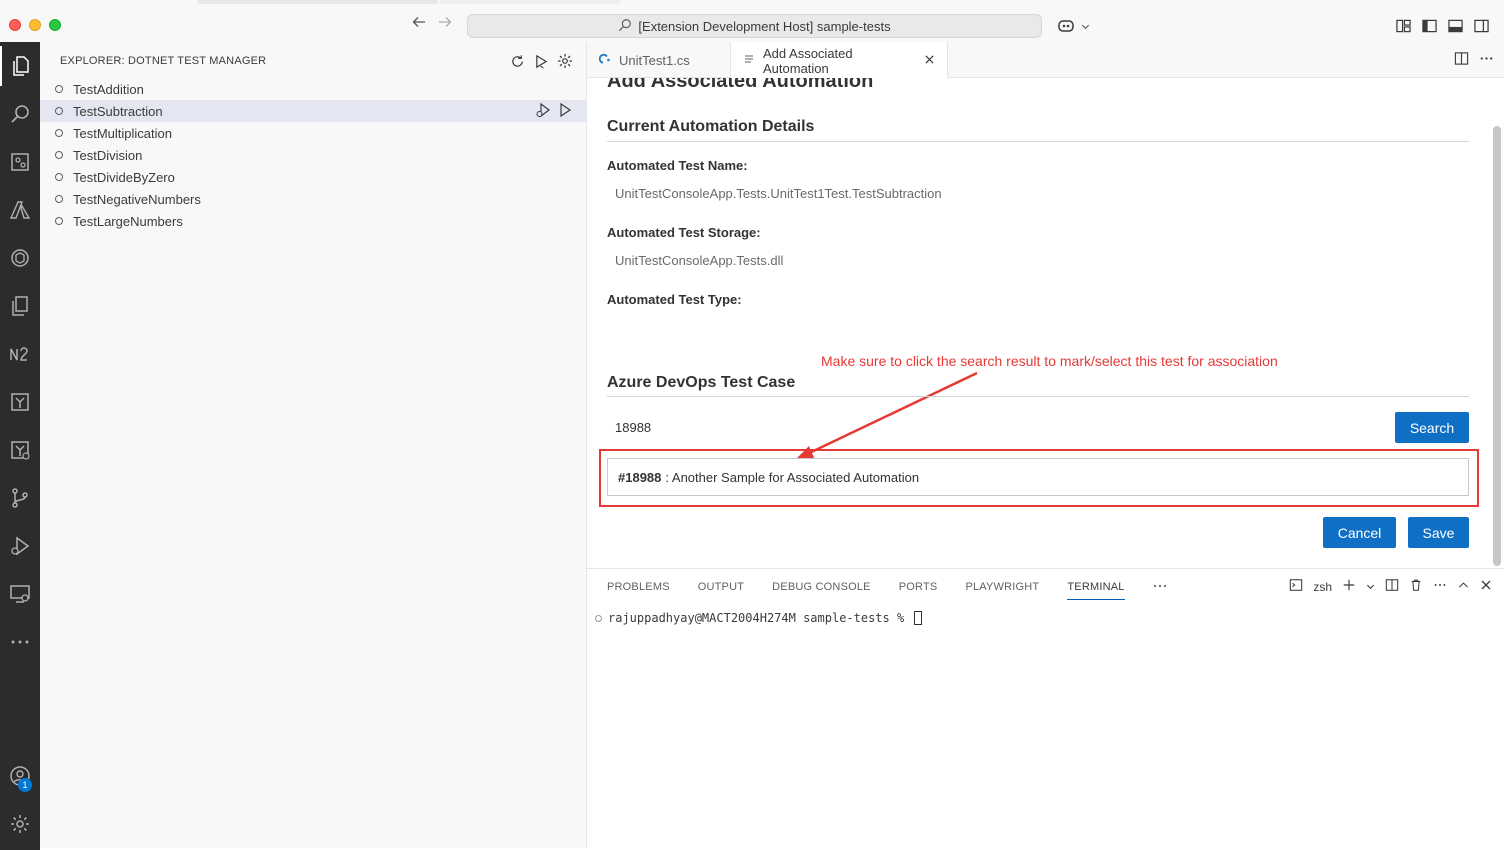  I want to click on maximize-panel-icon, so click(1463, 587).